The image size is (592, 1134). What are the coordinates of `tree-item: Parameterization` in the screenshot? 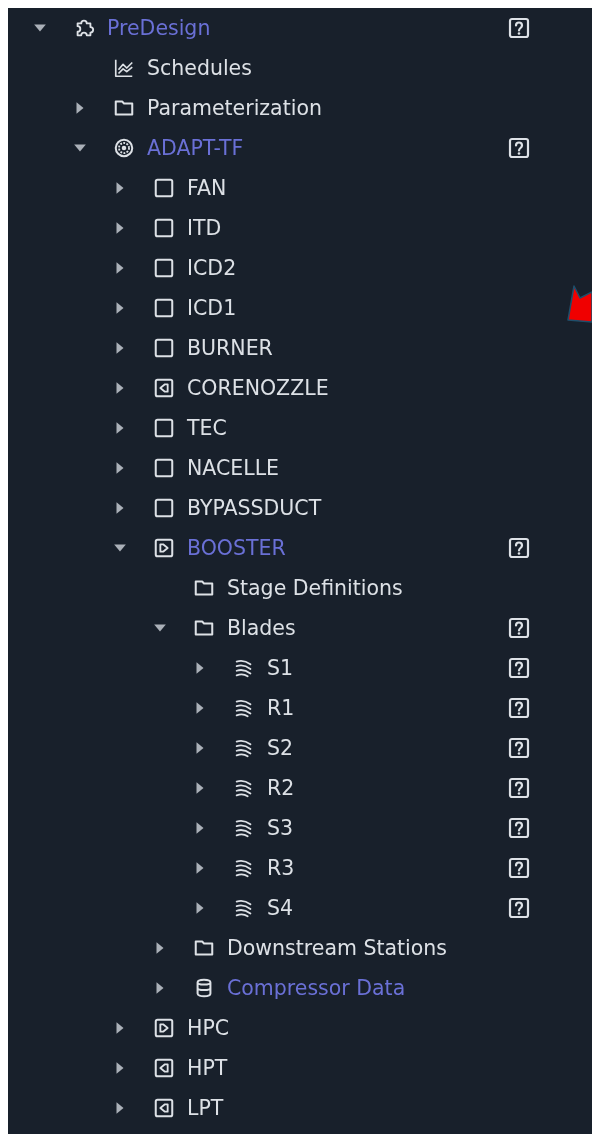 It's located at (234, 108).